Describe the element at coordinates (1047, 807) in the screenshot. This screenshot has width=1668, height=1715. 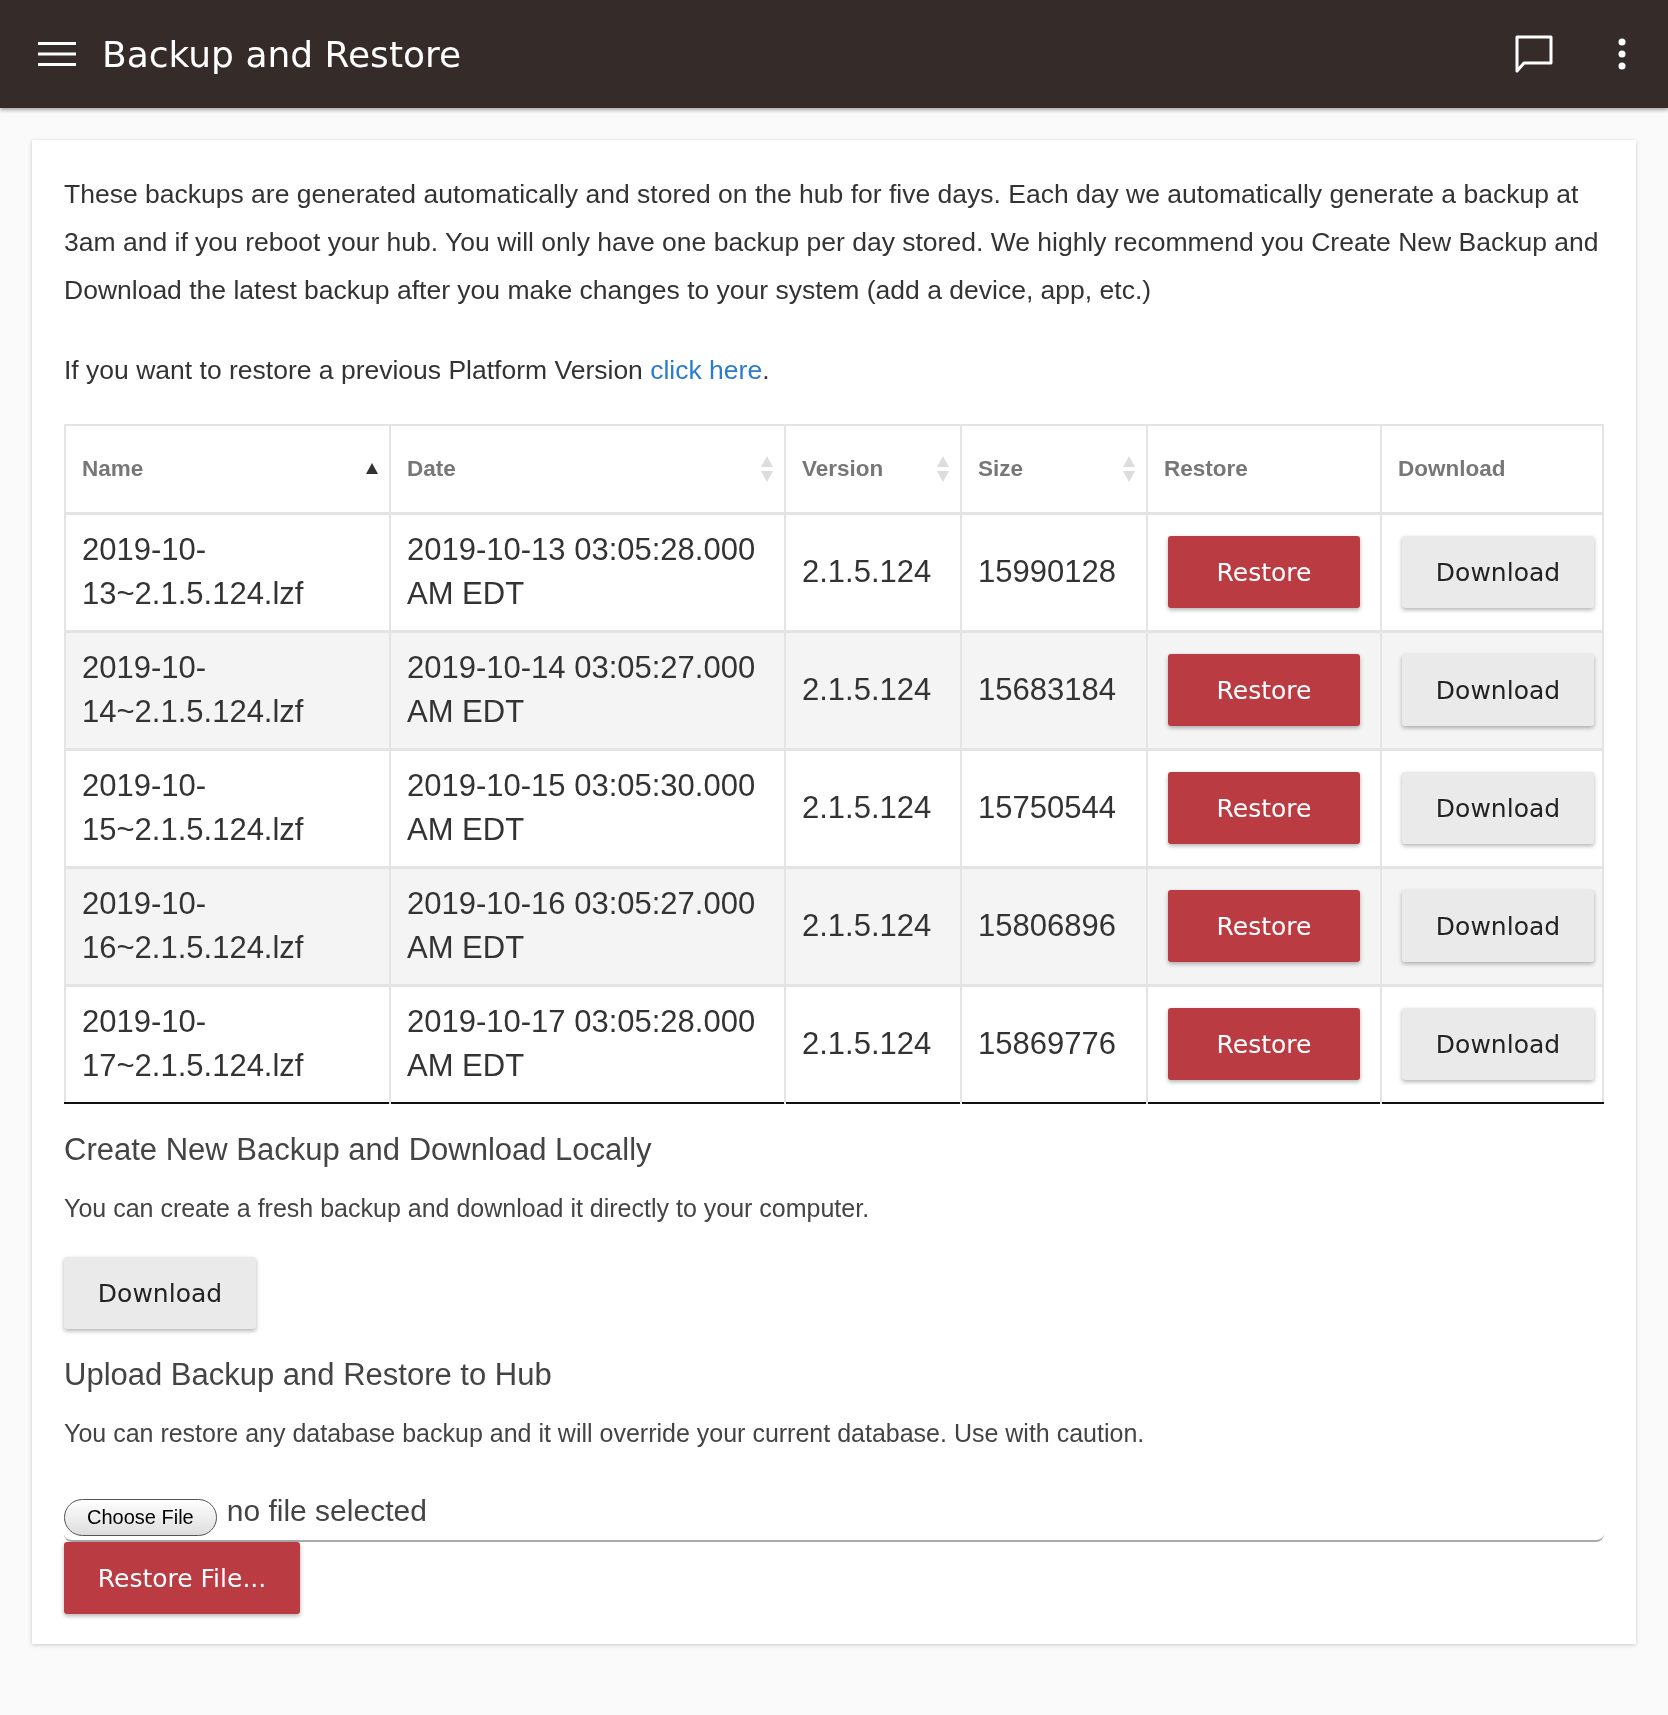
I see `table-cell: 15750544` at that location.